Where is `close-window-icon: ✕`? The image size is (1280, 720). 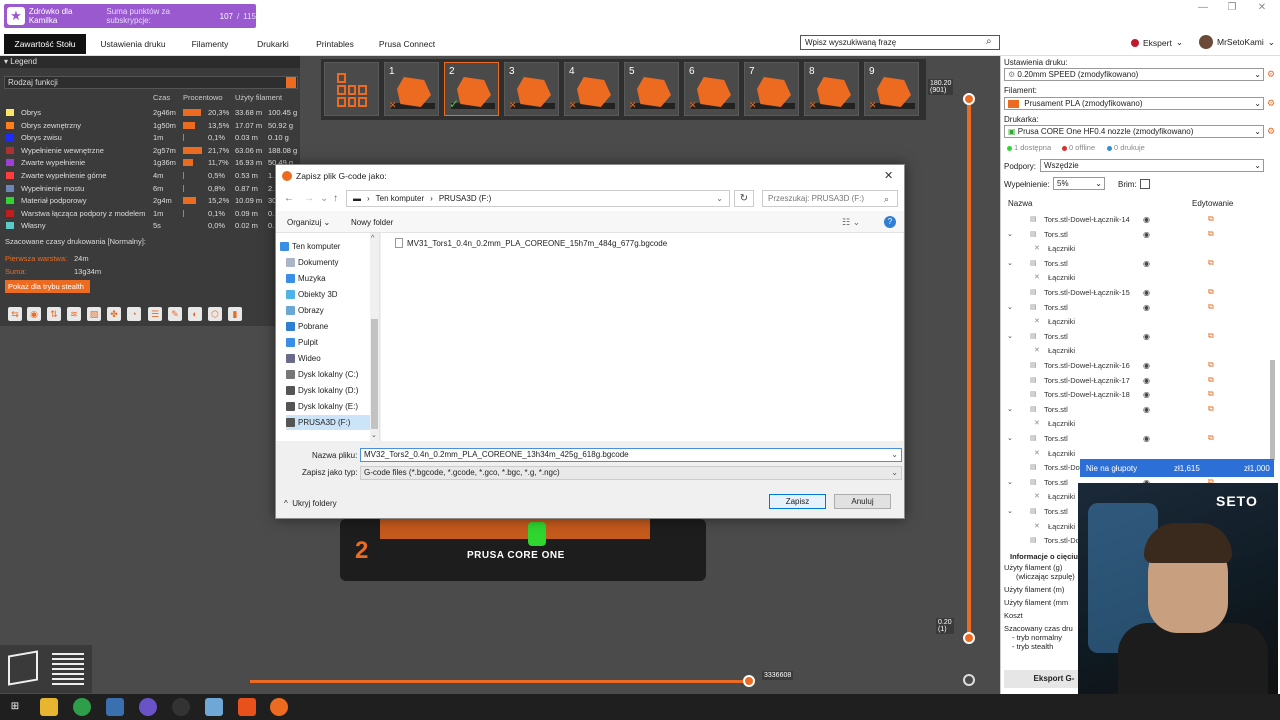
close-window-icon: ✕ is located at coordinates (1262, 9).